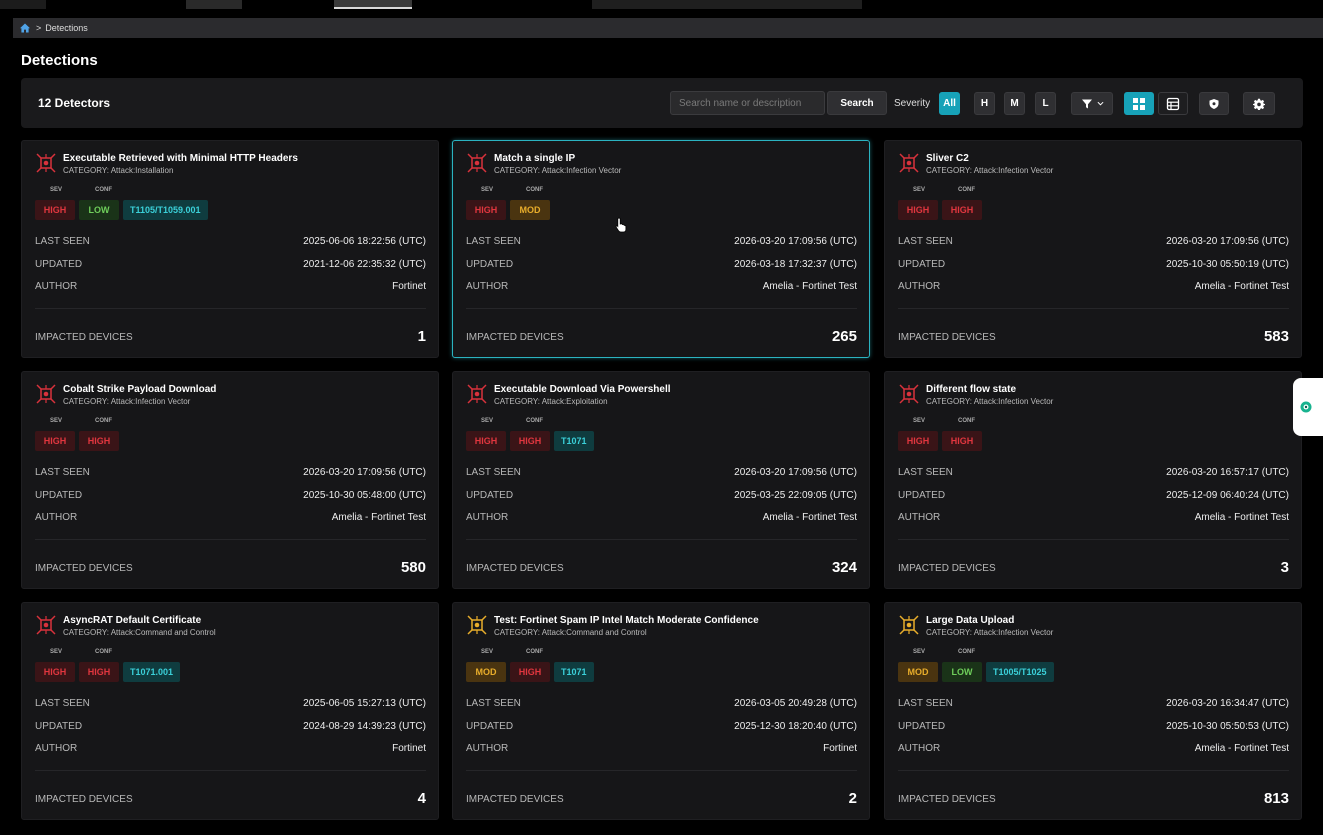 Image resolution: width=1323 pixels, height=835 pixels. What do you see at coordinates (1308, 407) in the screenshot?
I see `side-panel-tab` at bounding box center [1308, 407].